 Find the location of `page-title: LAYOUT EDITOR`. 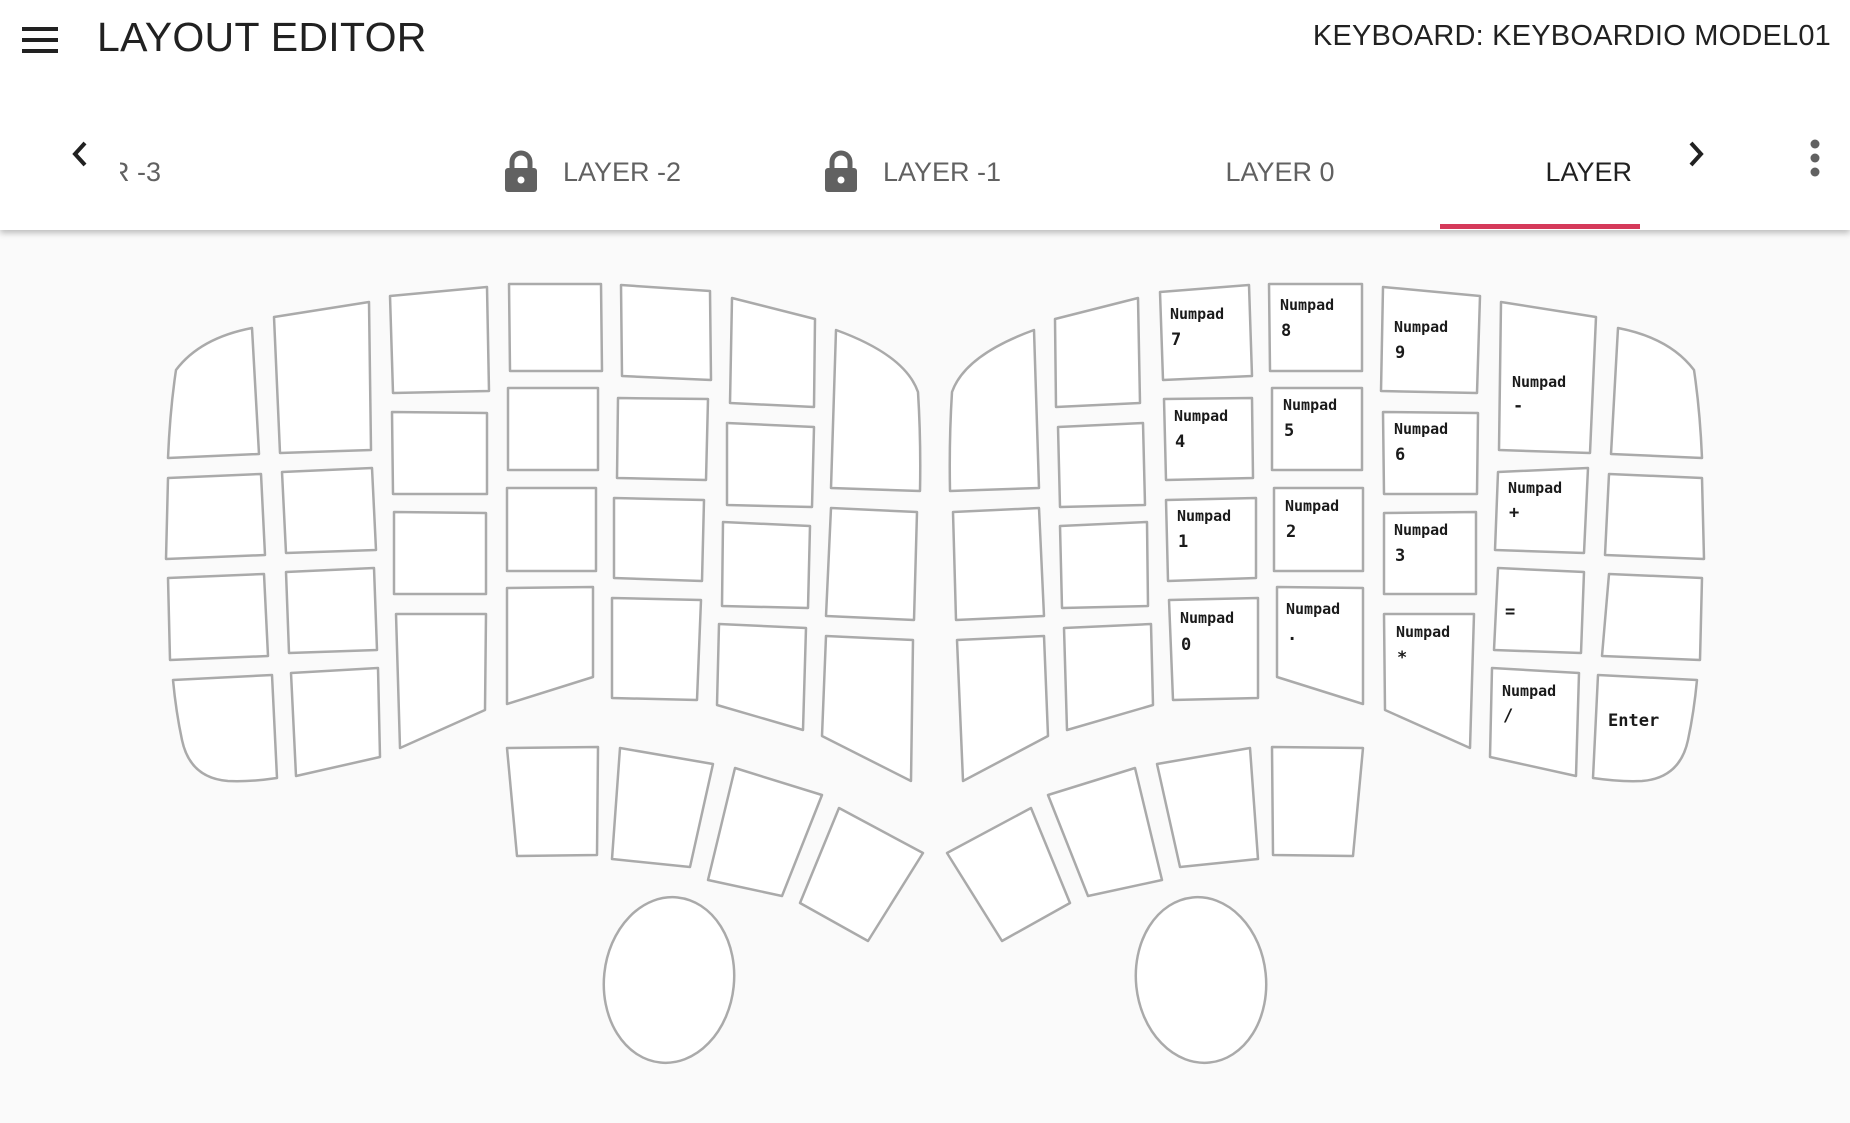

page-title: LAYOUT EDITOR is located at coordinates (262, 37).